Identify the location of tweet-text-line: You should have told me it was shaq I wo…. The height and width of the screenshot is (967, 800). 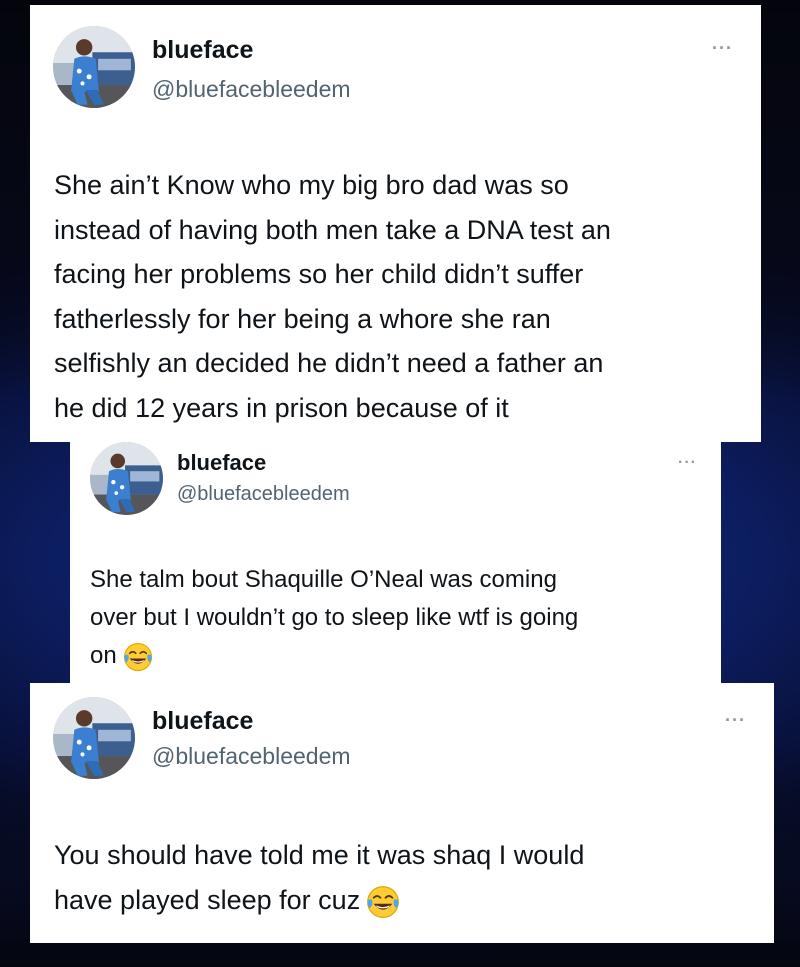
(319, 855).